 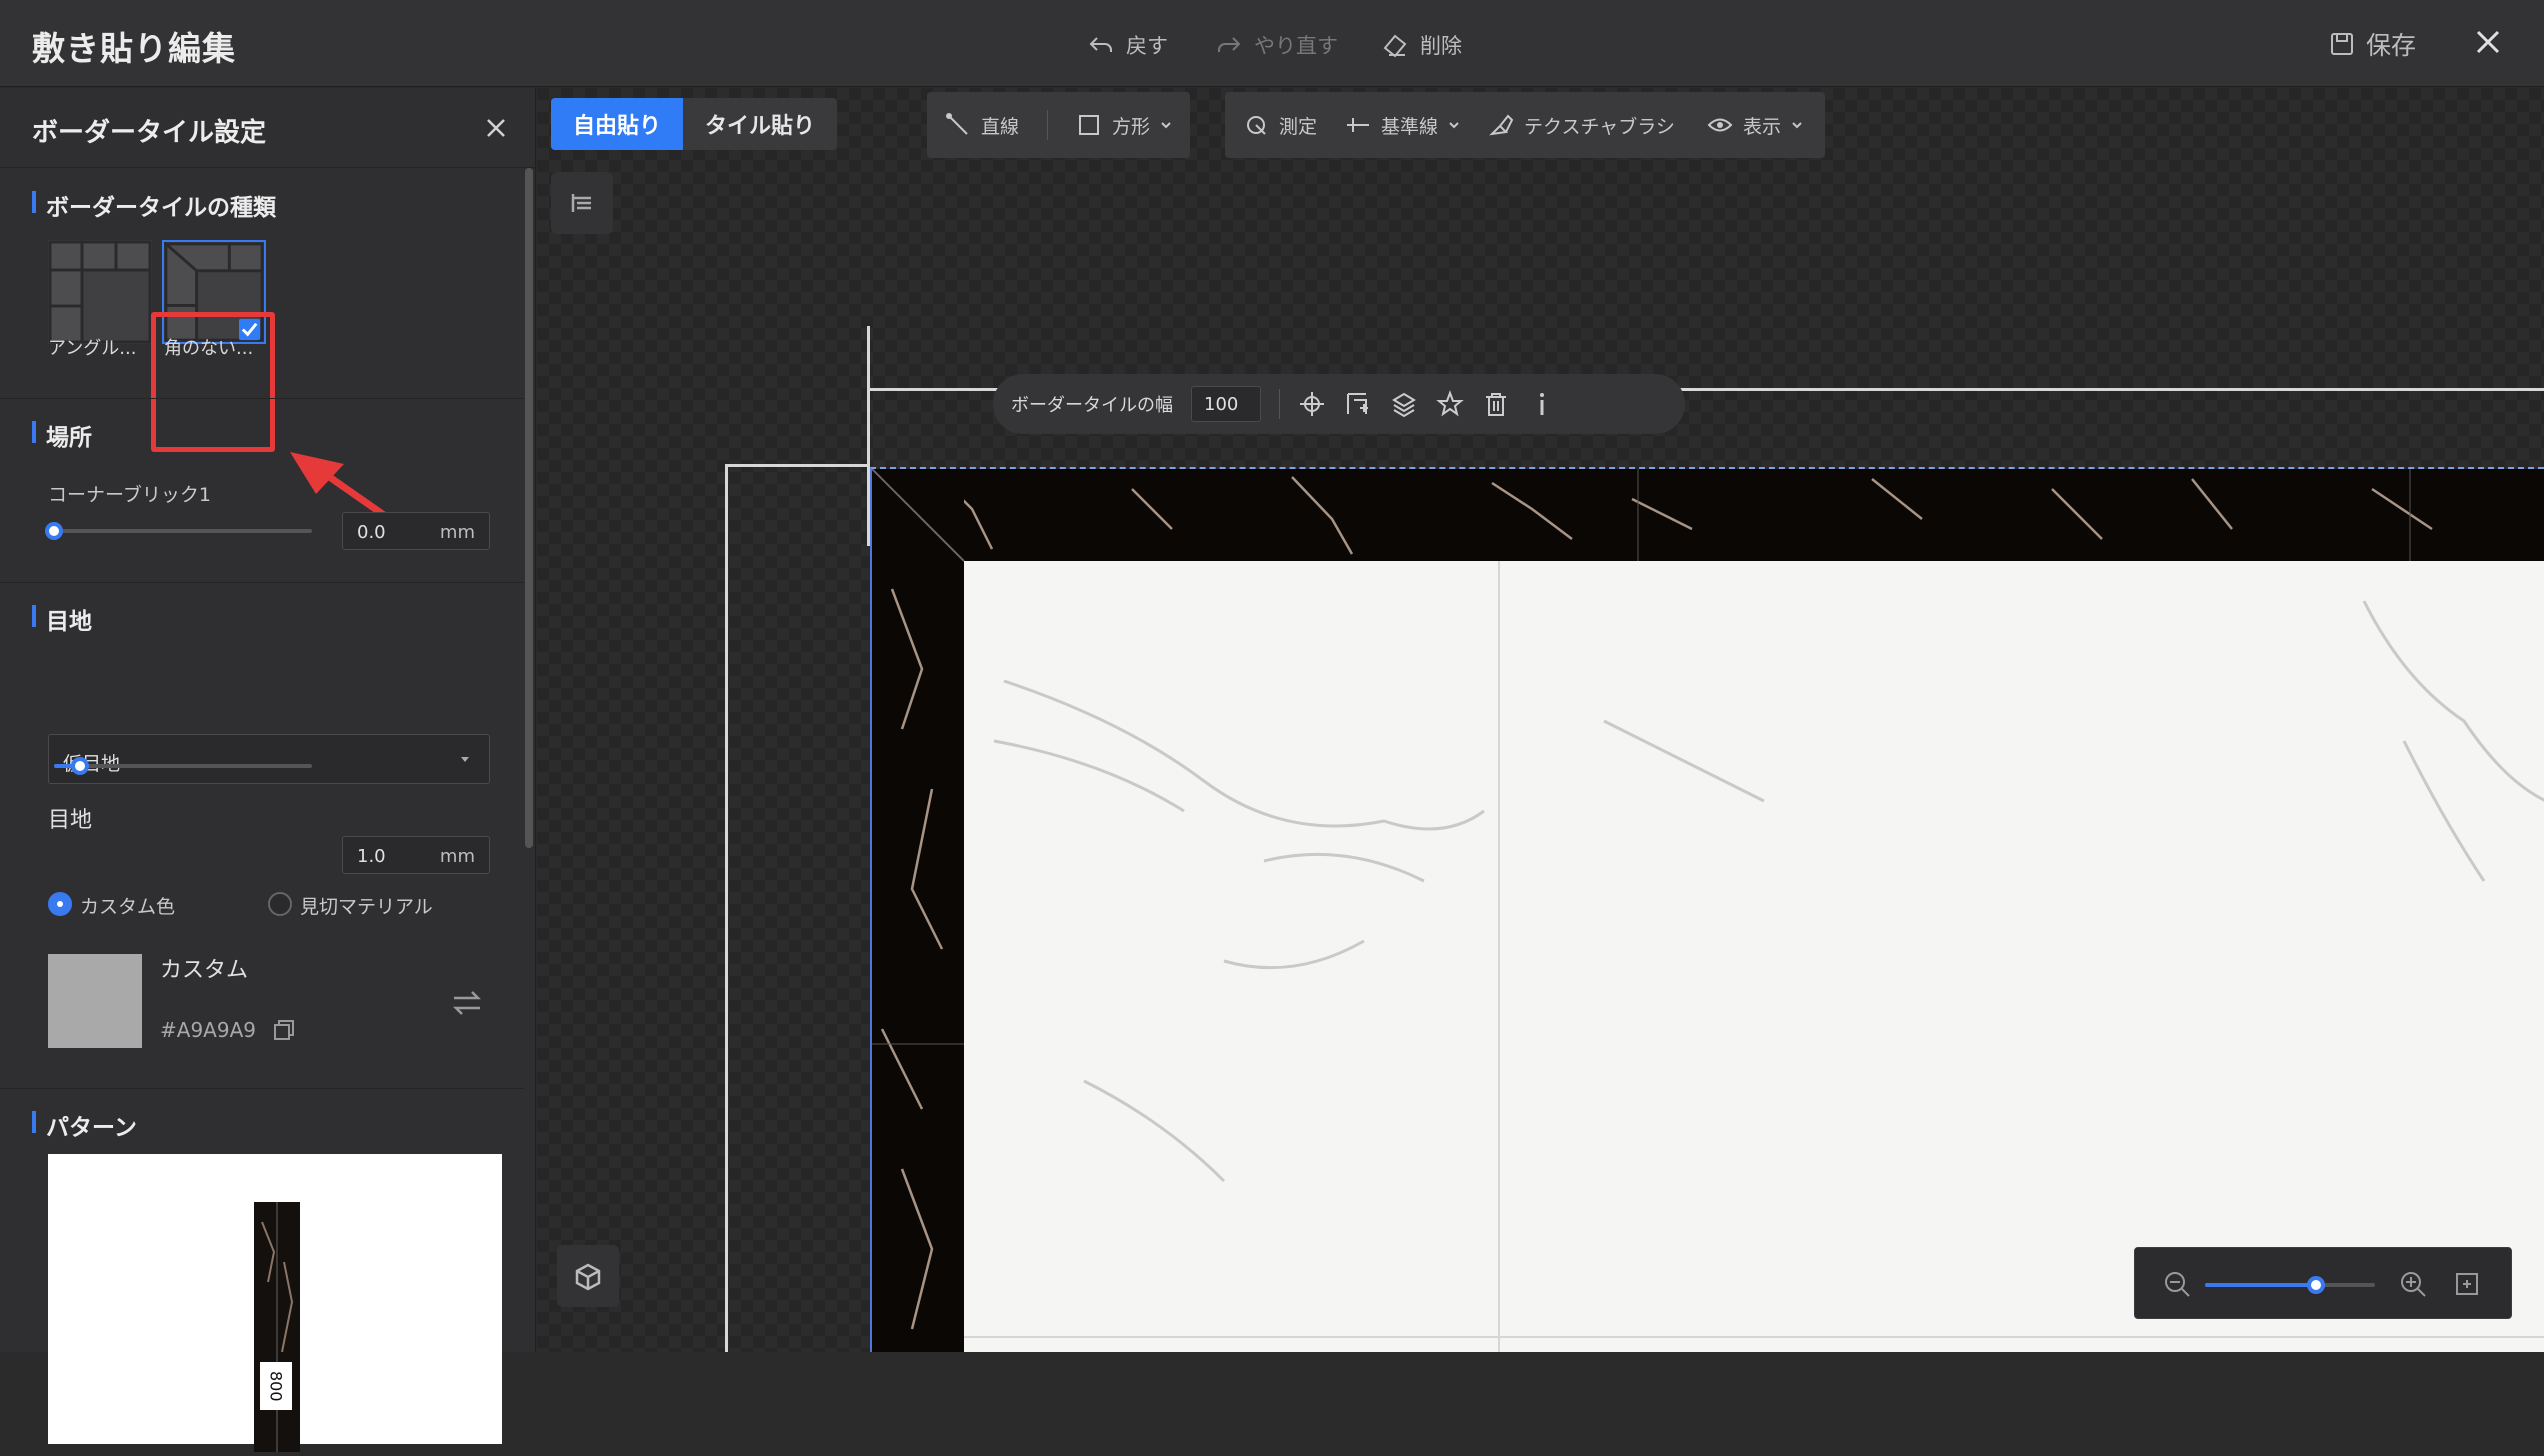 I want to click on corner-brick-input: 0.0 mm, so click(x=416, y=531).